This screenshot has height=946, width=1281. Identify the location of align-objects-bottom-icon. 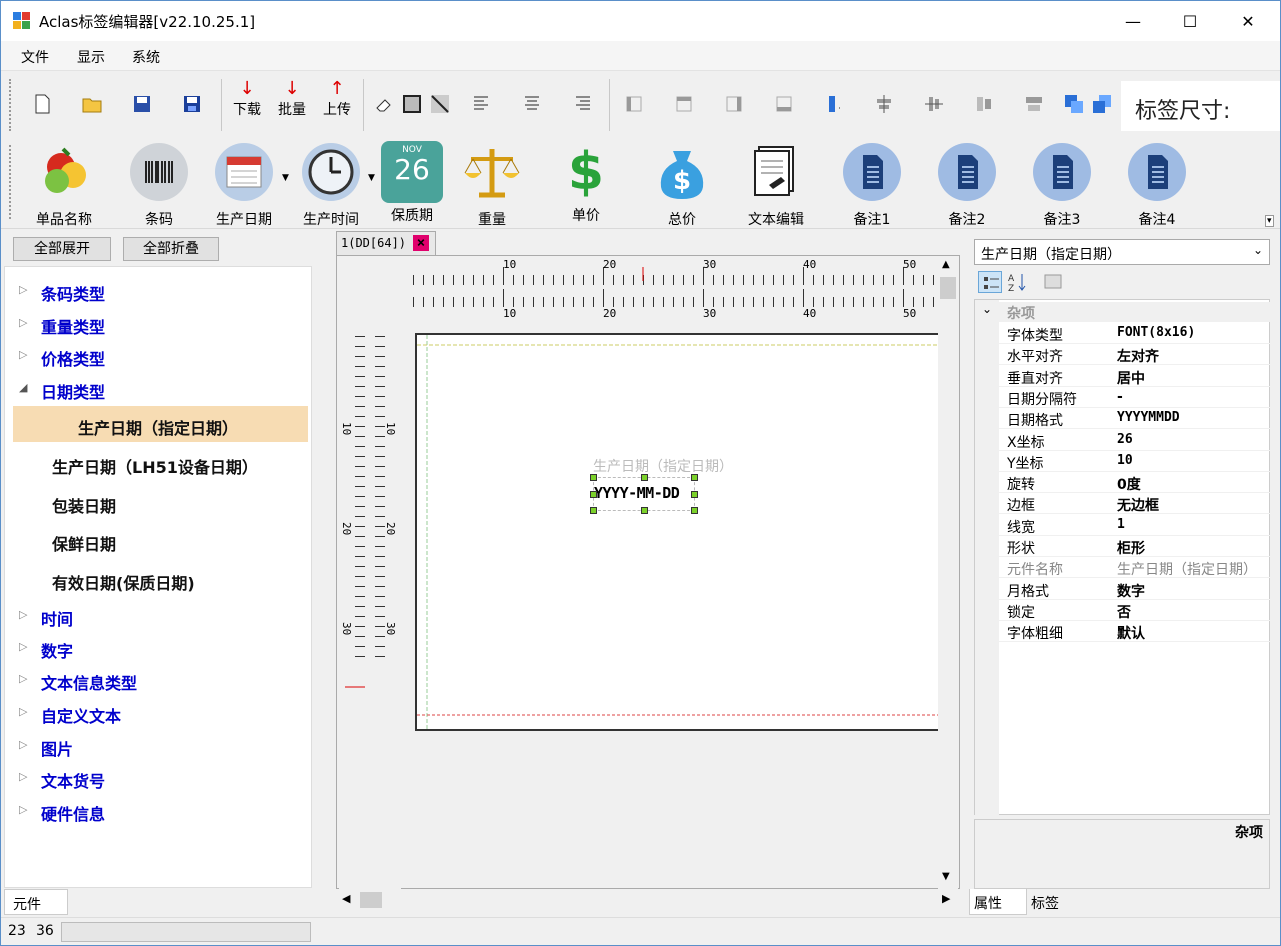
(784, 104).